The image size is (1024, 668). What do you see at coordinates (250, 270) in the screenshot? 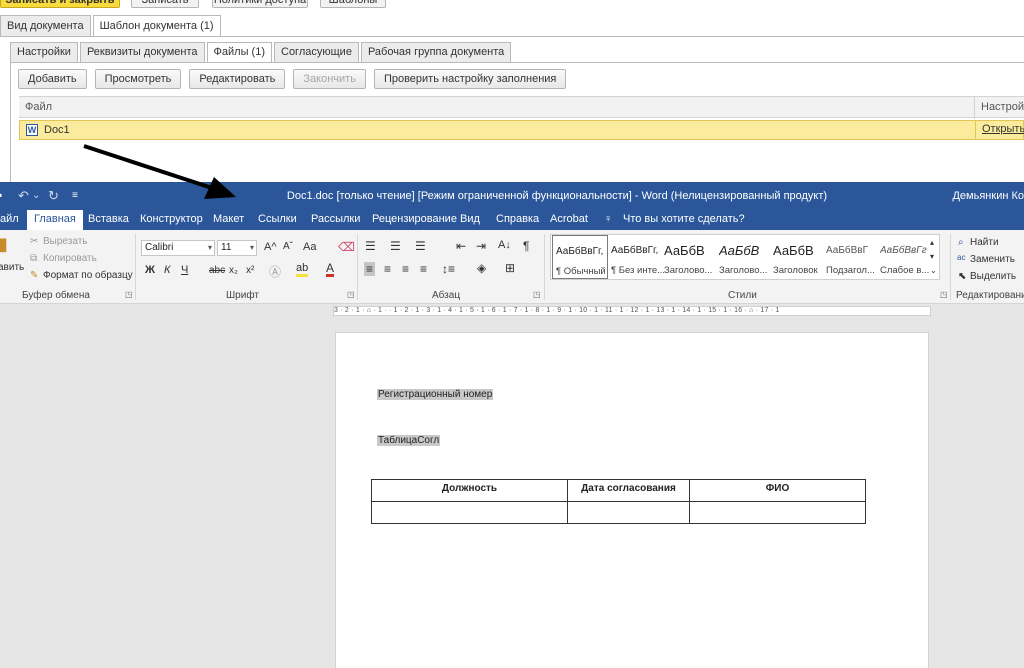
I see `superscript-button: x²` at bounding box center [250, 270].